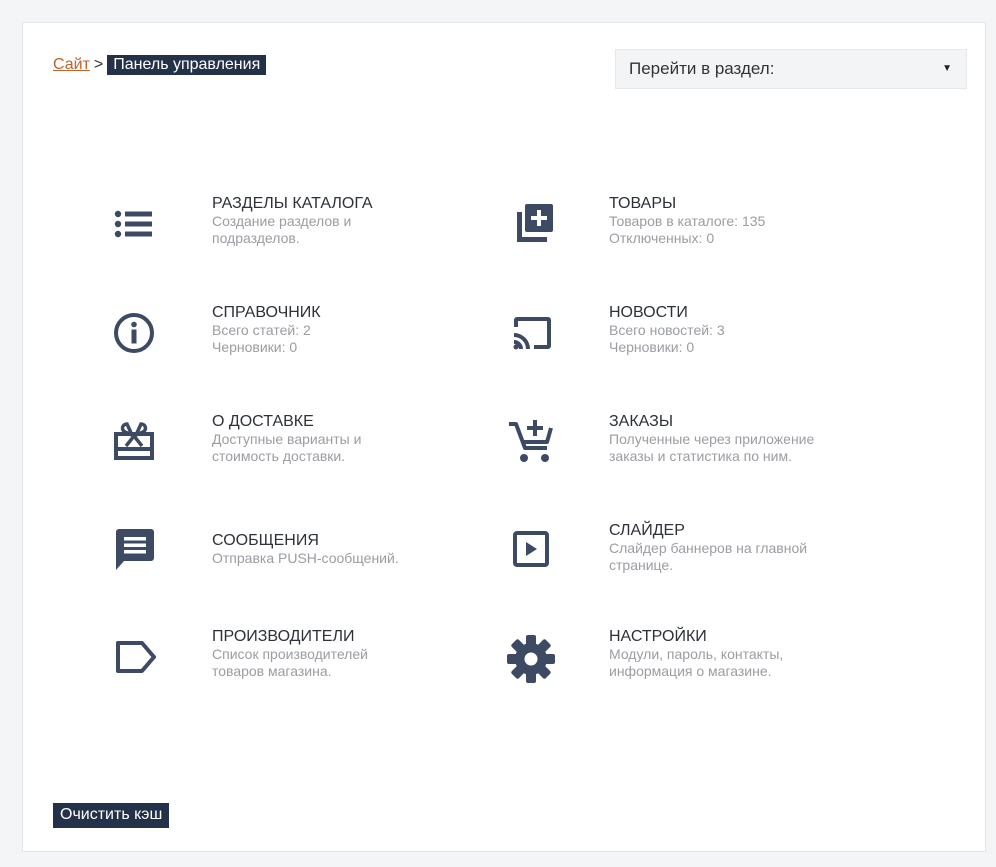 The image size is (996, 867). What do you see at coordinates (256, 238) in the screenshot?
I see `tile-description-line: подразделов.` at bounding box center [256, 238].